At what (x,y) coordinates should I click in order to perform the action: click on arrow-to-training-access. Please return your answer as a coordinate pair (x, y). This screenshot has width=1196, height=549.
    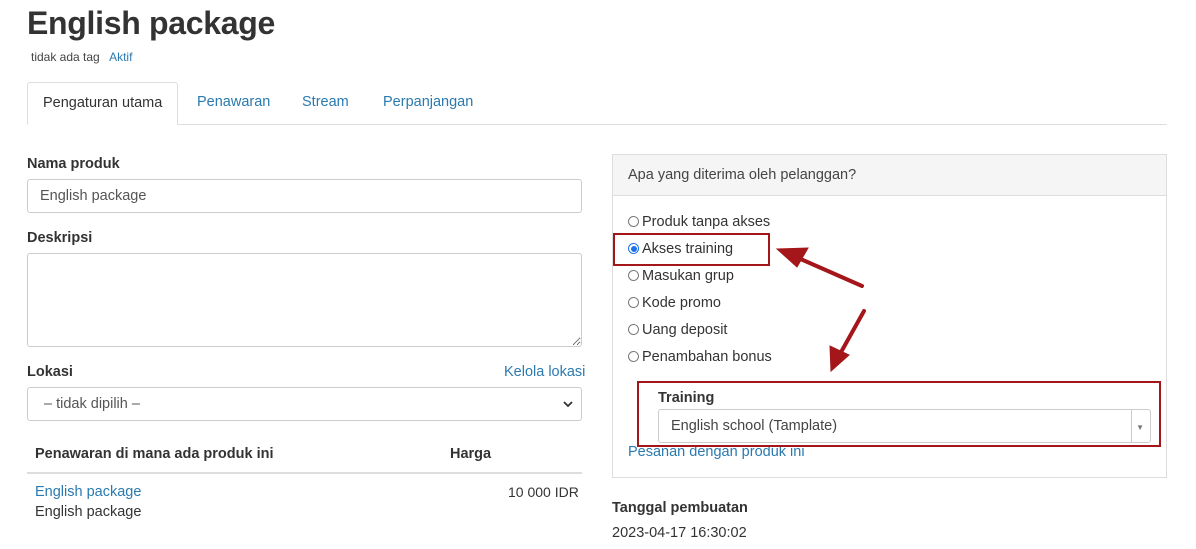
    Looking at the image, I should click on (829, 271).